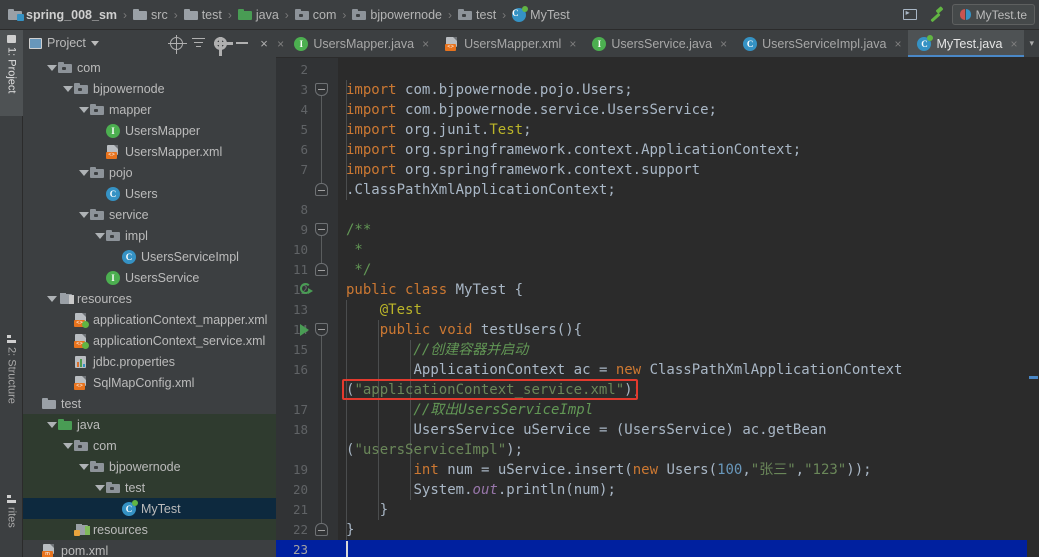 The width and height of the screenshot is (1039, 557). What do you see at coordinates (11, 73) in the screenshot?
I see `tool-window-button-1-project: 1: Project` at bounding box center [11, 73].